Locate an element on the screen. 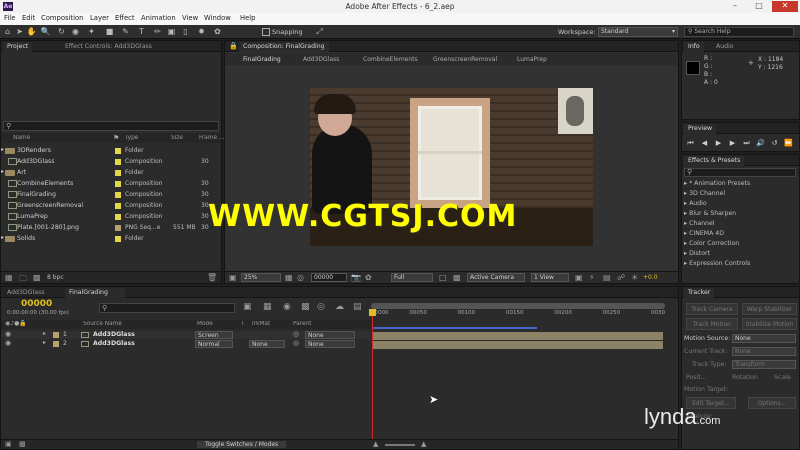  project-item: FinalGrading Composition 30 is located at coordinates (111, 194).